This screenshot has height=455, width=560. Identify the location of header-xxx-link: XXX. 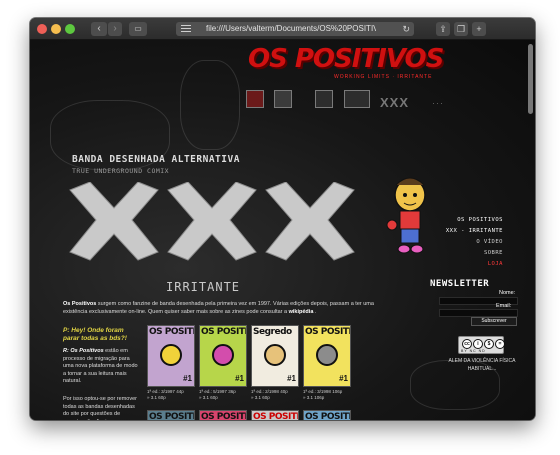
(394, 102).